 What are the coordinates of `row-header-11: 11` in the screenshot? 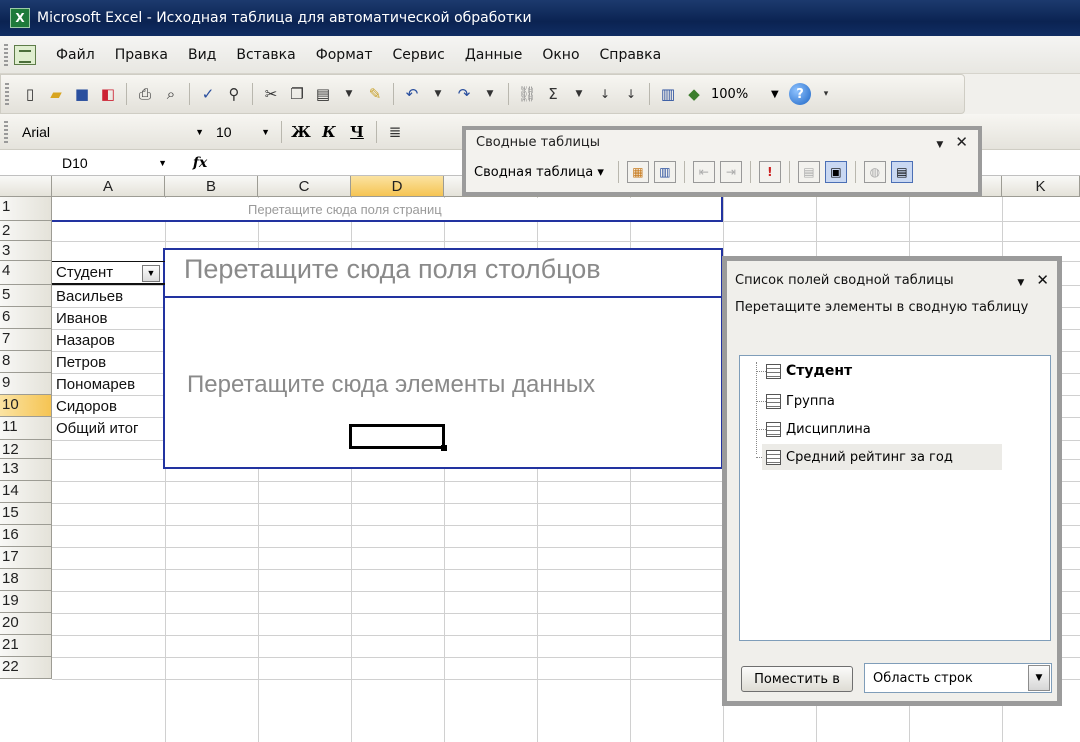 It's located at (26, 428).